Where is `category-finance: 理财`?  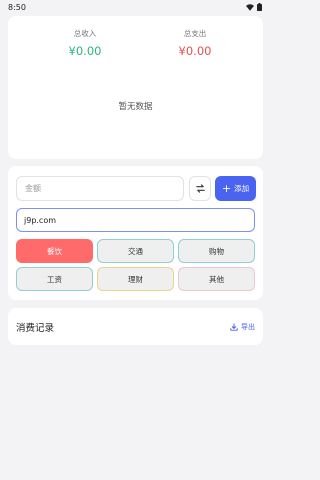
category-finance: 理财 is located at coordinates (135, 279).